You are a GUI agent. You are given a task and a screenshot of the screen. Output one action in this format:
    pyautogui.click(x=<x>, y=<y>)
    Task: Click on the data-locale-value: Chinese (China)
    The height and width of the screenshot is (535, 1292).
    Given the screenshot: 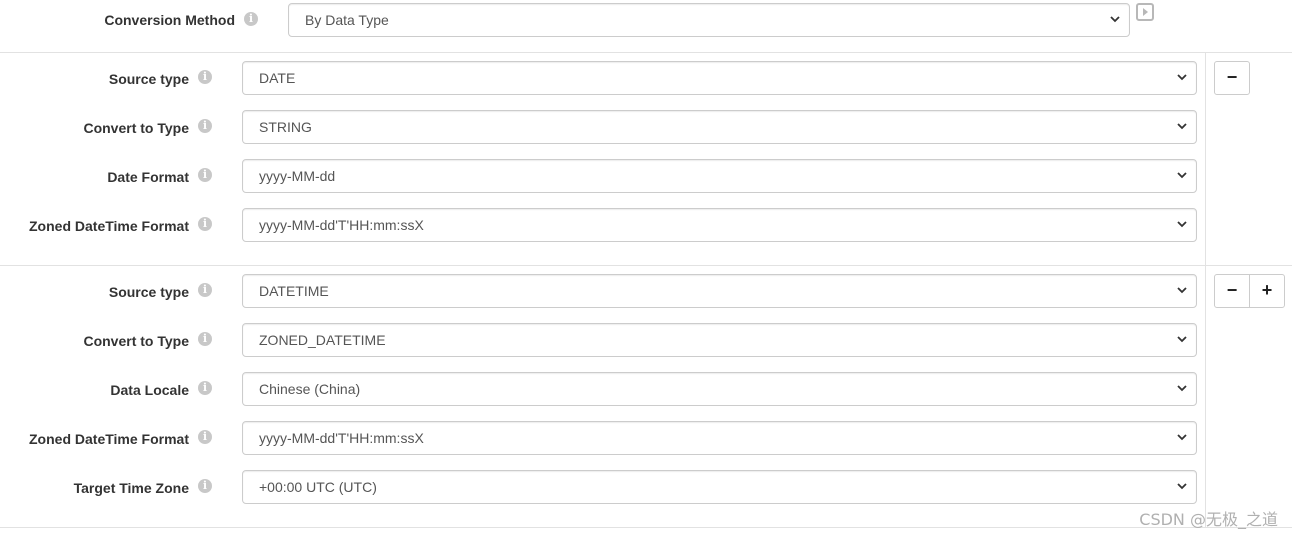 What is the action you would take?
    pyautogui.click(x=310, y=389)
    